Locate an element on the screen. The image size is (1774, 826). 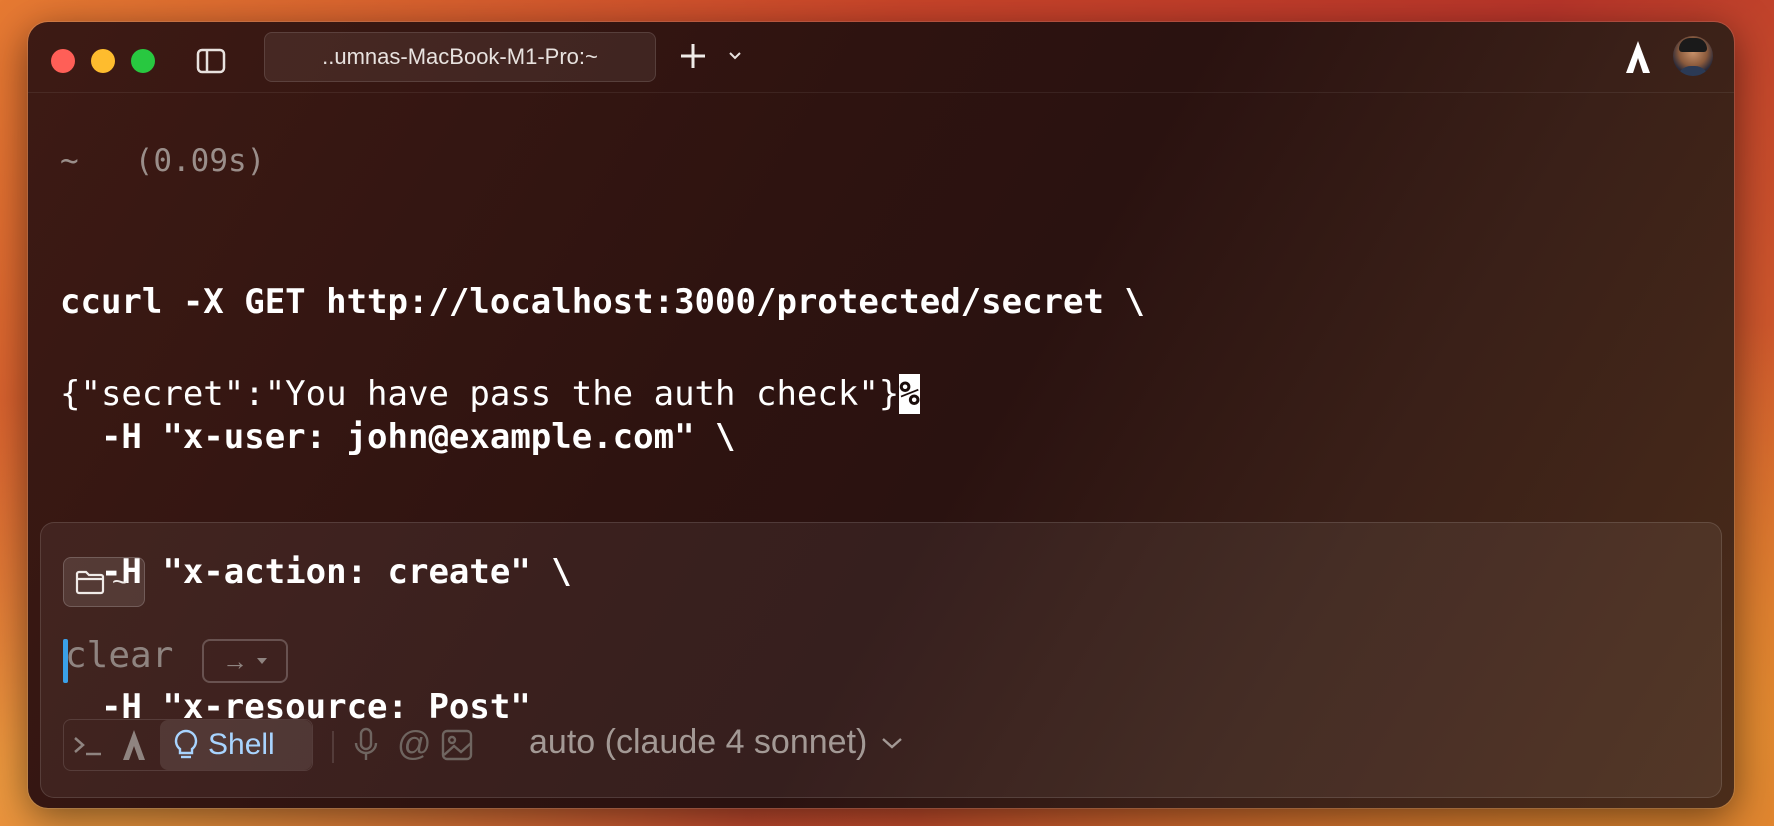
mode-toolbar: Shell is located at coordinates (188, 745).